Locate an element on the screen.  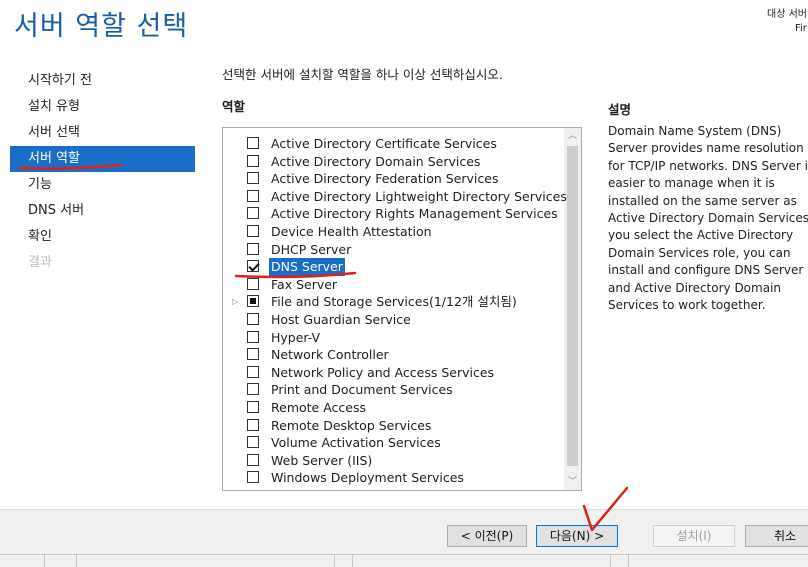
nav-item-1: 설치 유형 is located at coordinates (102, 107).